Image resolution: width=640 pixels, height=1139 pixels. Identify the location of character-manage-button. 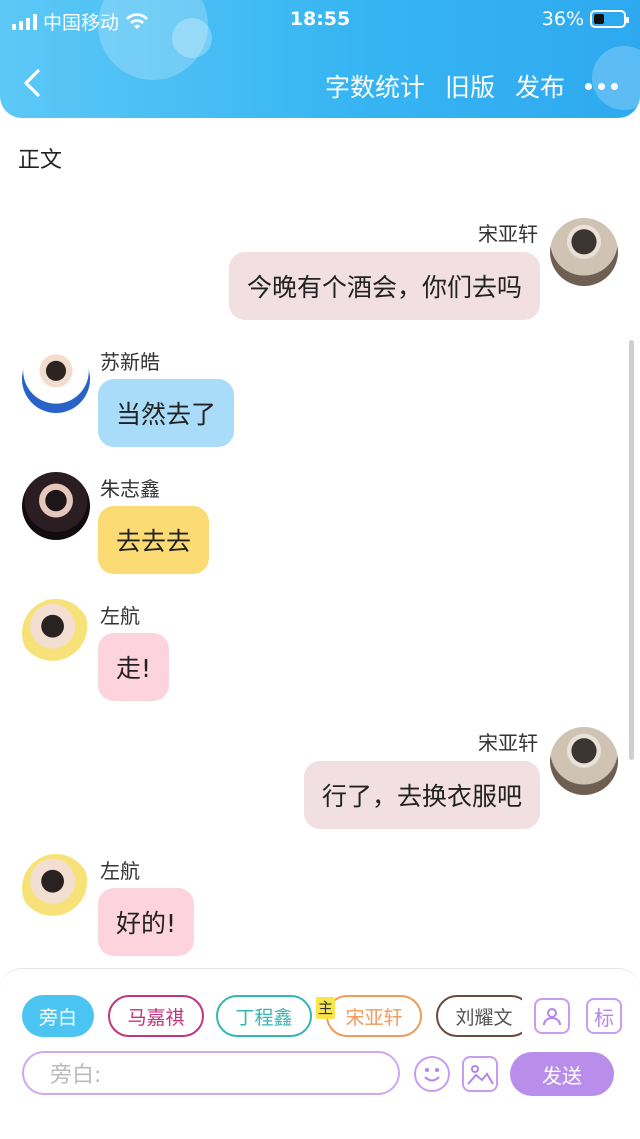
(552, 1016).